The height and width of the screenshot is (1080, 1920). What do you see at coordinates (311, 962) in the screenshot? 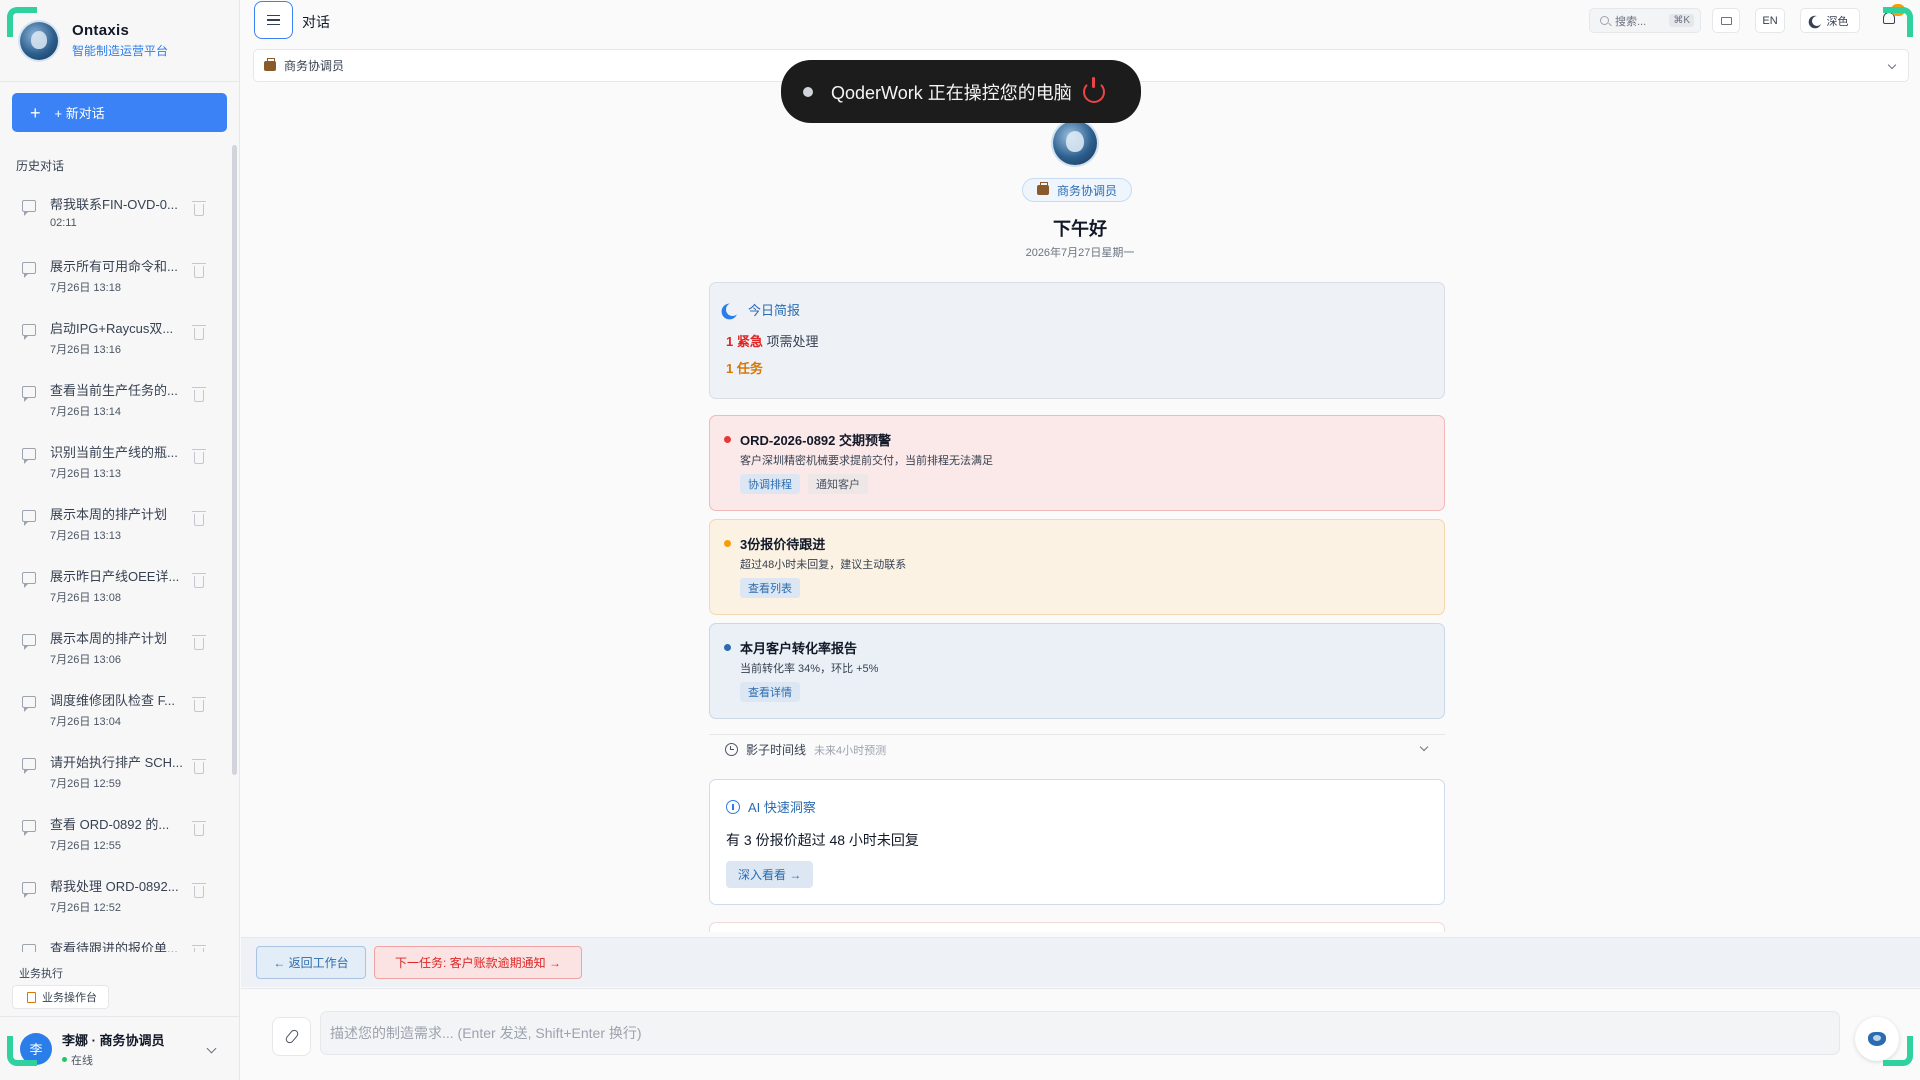
I see `back-to-workbench-button: ← 返回工作台` at bounding box center [311, 962].